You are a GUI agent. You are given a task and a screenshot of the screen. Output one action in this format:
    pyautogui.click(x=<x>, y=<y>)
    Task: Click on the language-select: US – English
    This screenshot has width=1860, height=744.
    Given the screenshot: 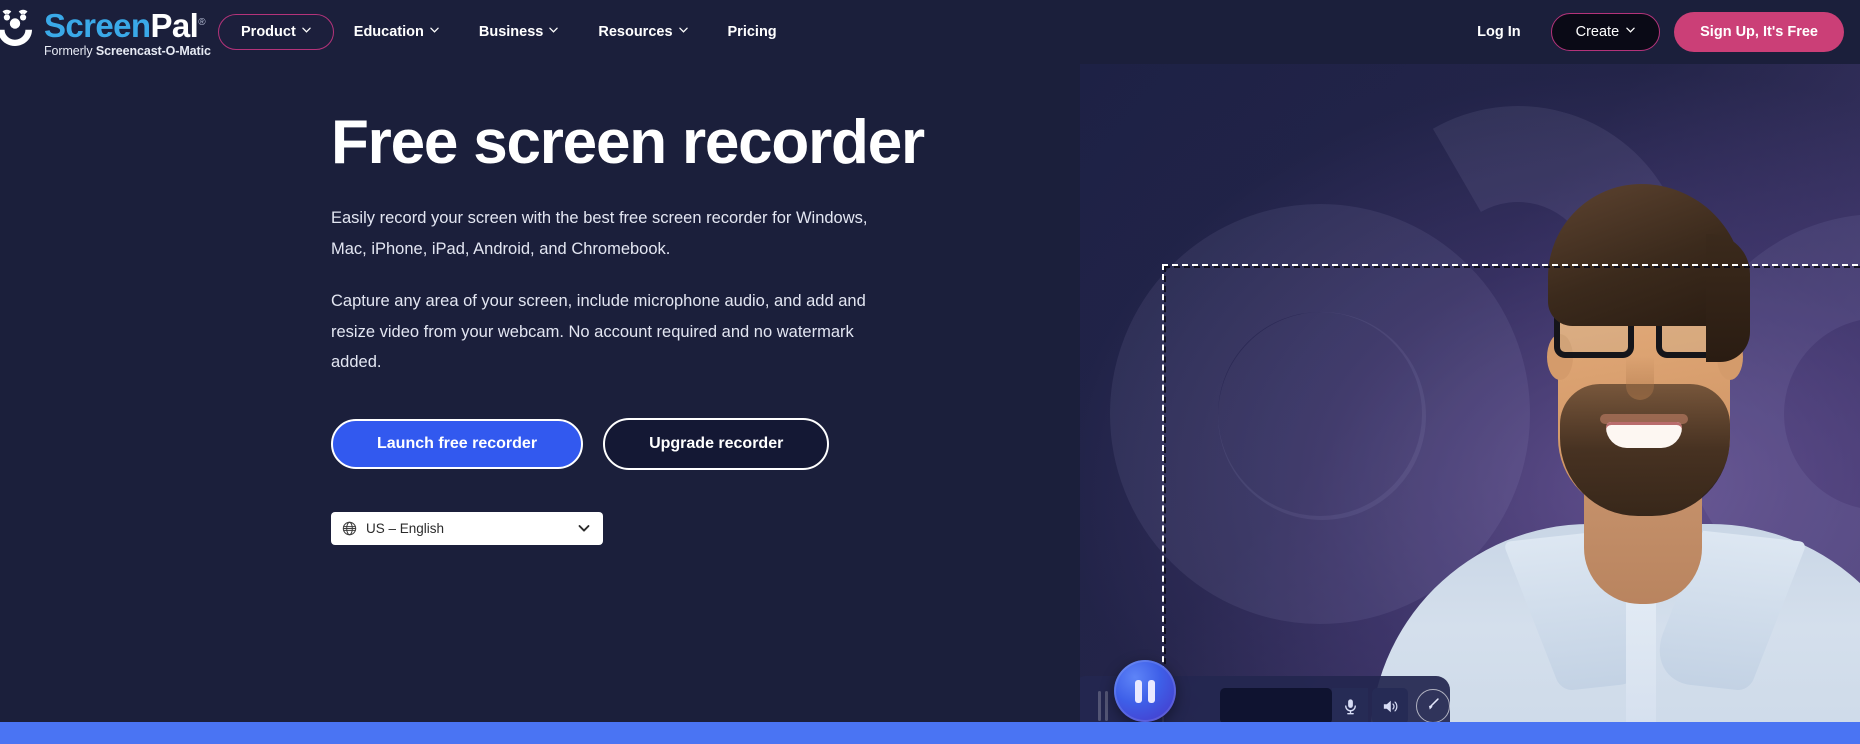 What is the action you would take?
    pyautogui.click(x=467, y=528)
    